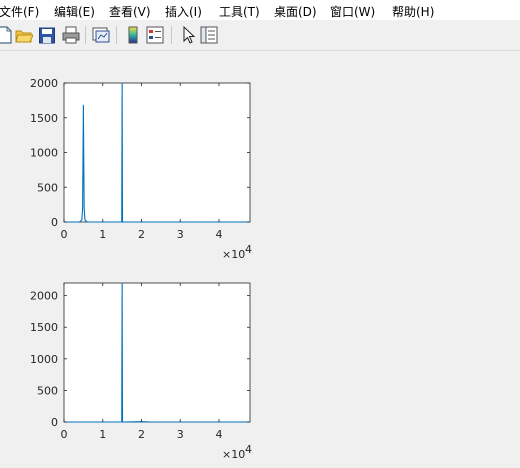  What do you see at coordinates (183, 11) in the screenshot?
I see `menu-insert: 插入(I)` at bounding box center [183, 11].